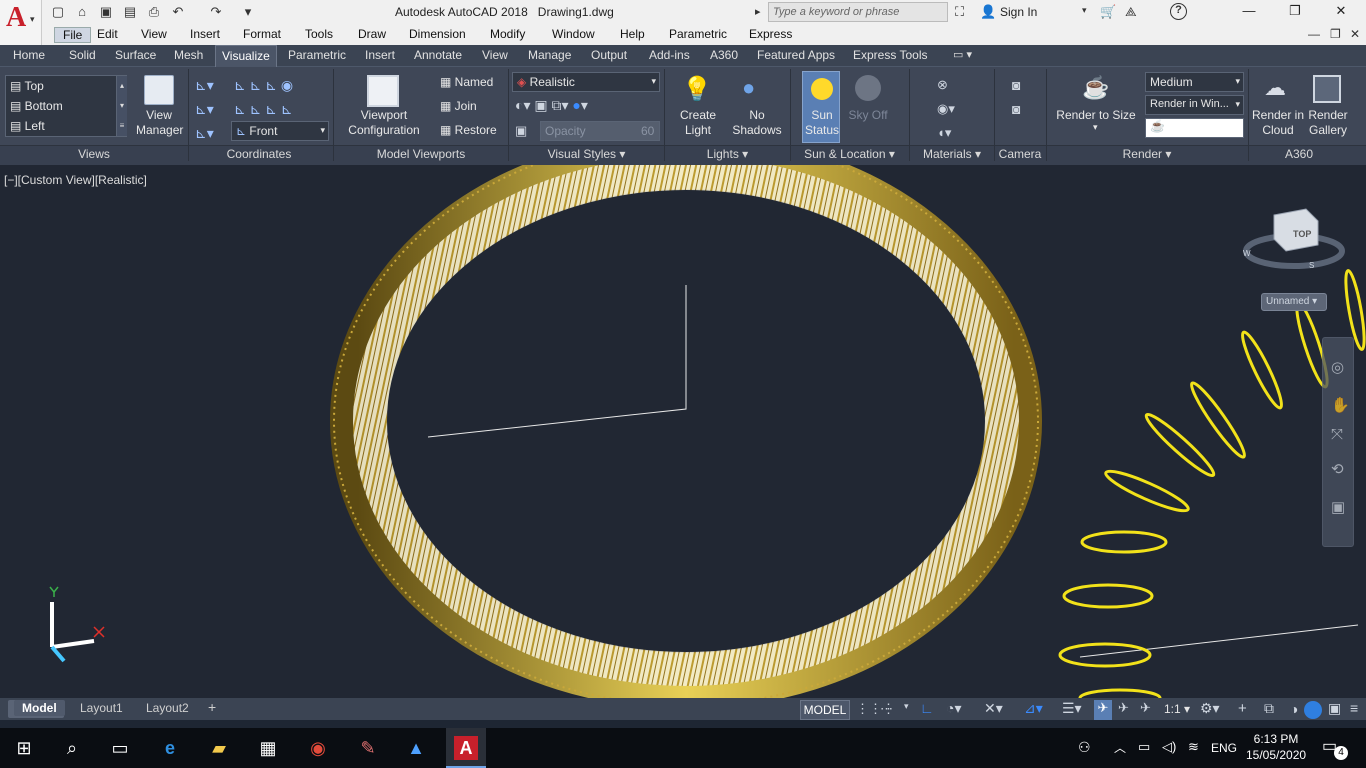 The image size is (1366, 768). What do you see at coordinates (849, 155) in the screenshot?
I see `sun-location-panel-title: Sun & Location ▾` at bounding box center [849, 155].